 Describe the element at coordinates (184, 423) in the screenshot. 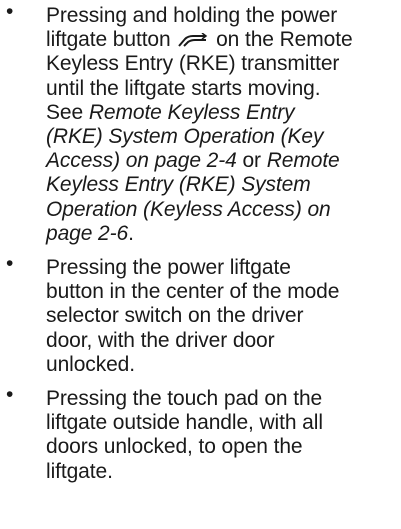

I see `text-line: liftgate outside handle, with all` at that location.